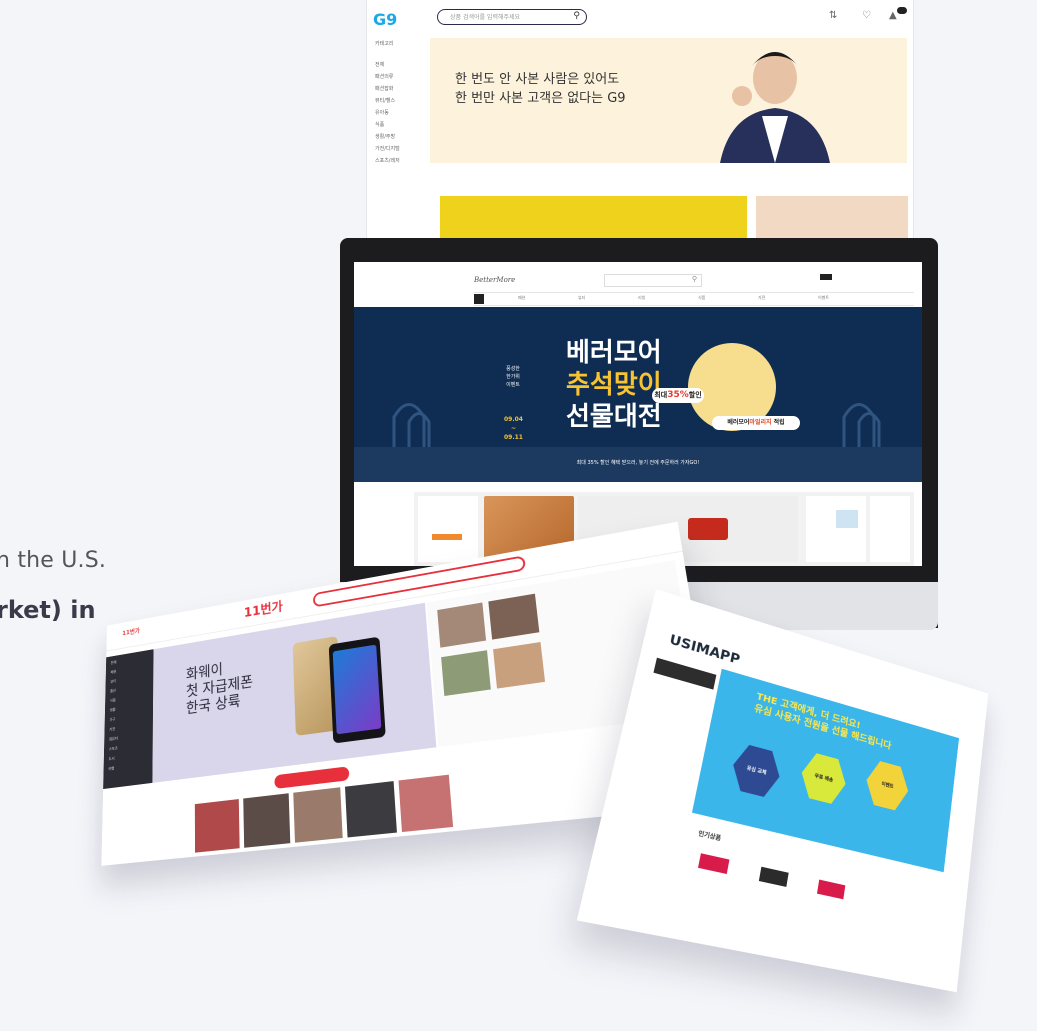 The image size is (1037, 1031). I want to click on bettermore-date: 09.04 ~ 09.11, so click(513, 428).